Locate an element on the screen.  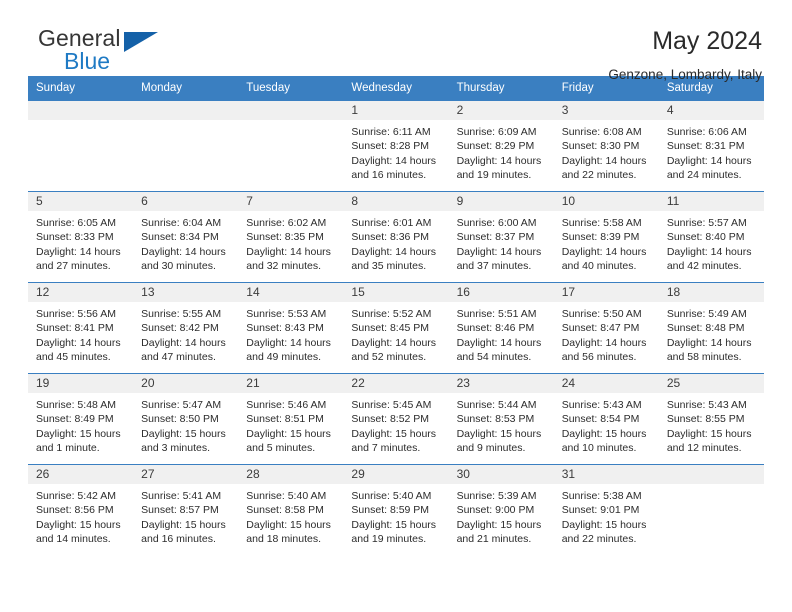
sunset-text: Sunset: 8:52 PM is located at coordinates (390, 419).